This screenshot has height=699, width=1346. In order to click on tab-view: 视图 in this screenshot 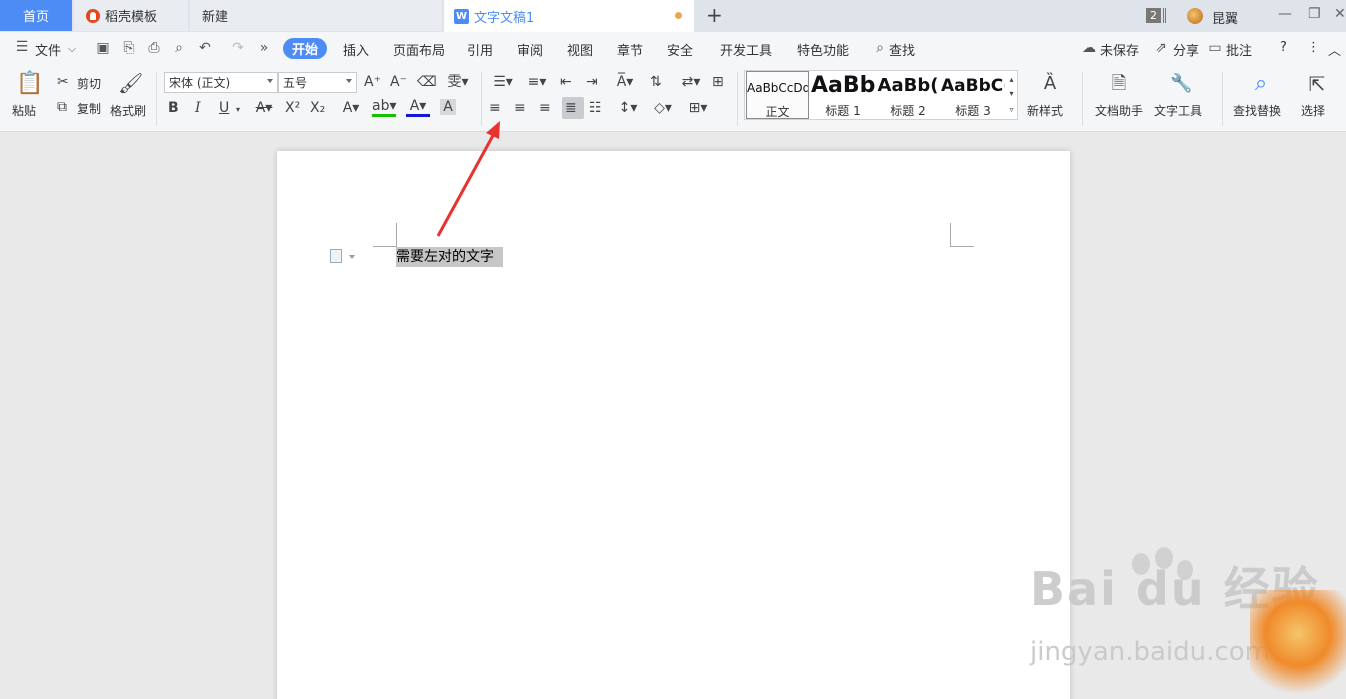, I will do `click(580, 49)`.